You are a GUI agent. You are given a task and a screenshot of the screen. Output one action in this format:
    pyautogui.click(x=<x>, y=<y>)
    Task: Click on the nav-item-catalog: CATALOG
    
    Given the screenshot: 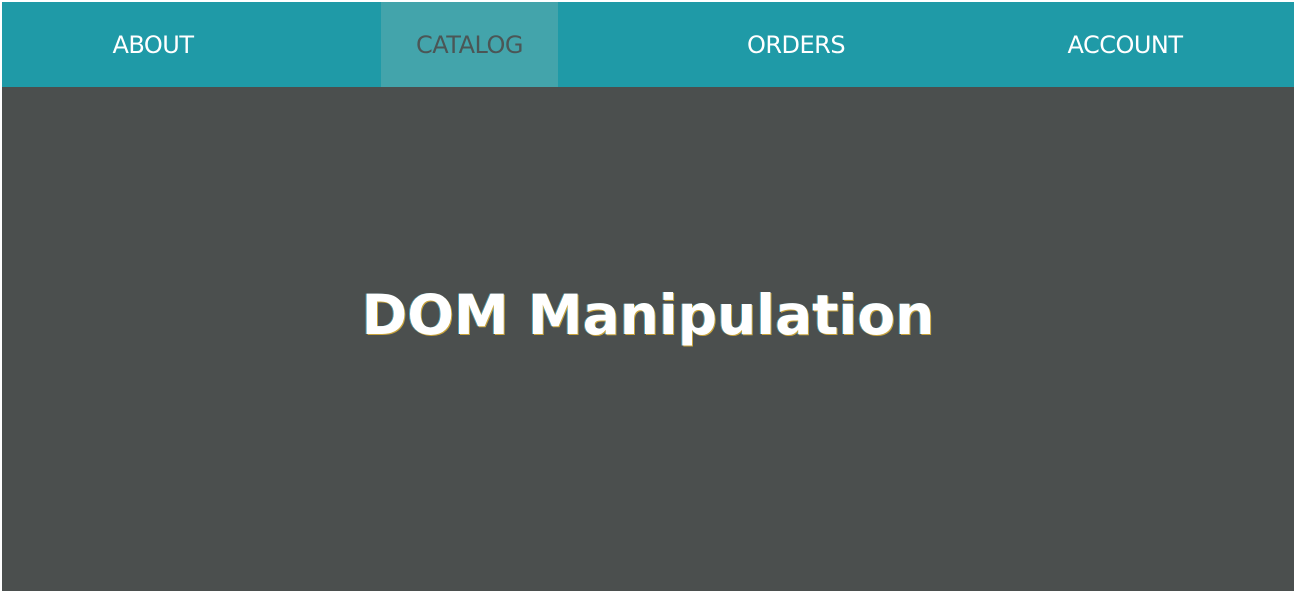 What is the action you would take?
    pyautogui.click(x=469, y=44)
    